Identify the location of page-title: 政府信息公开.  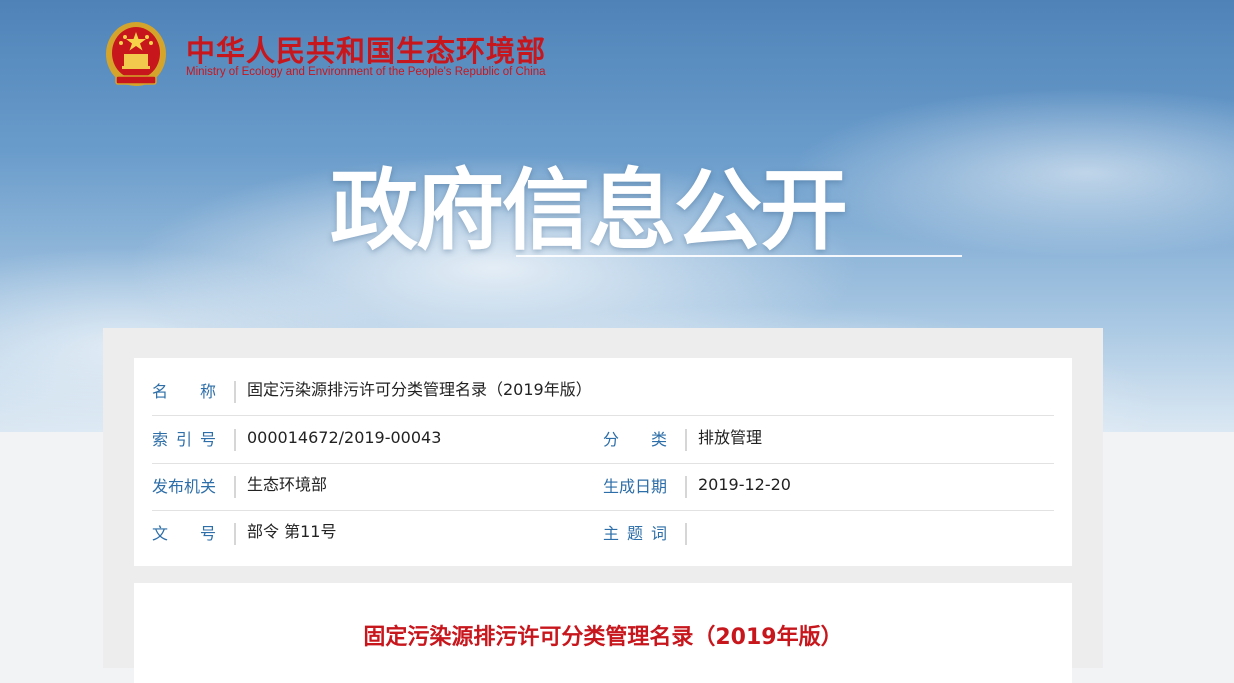
(589, 210).